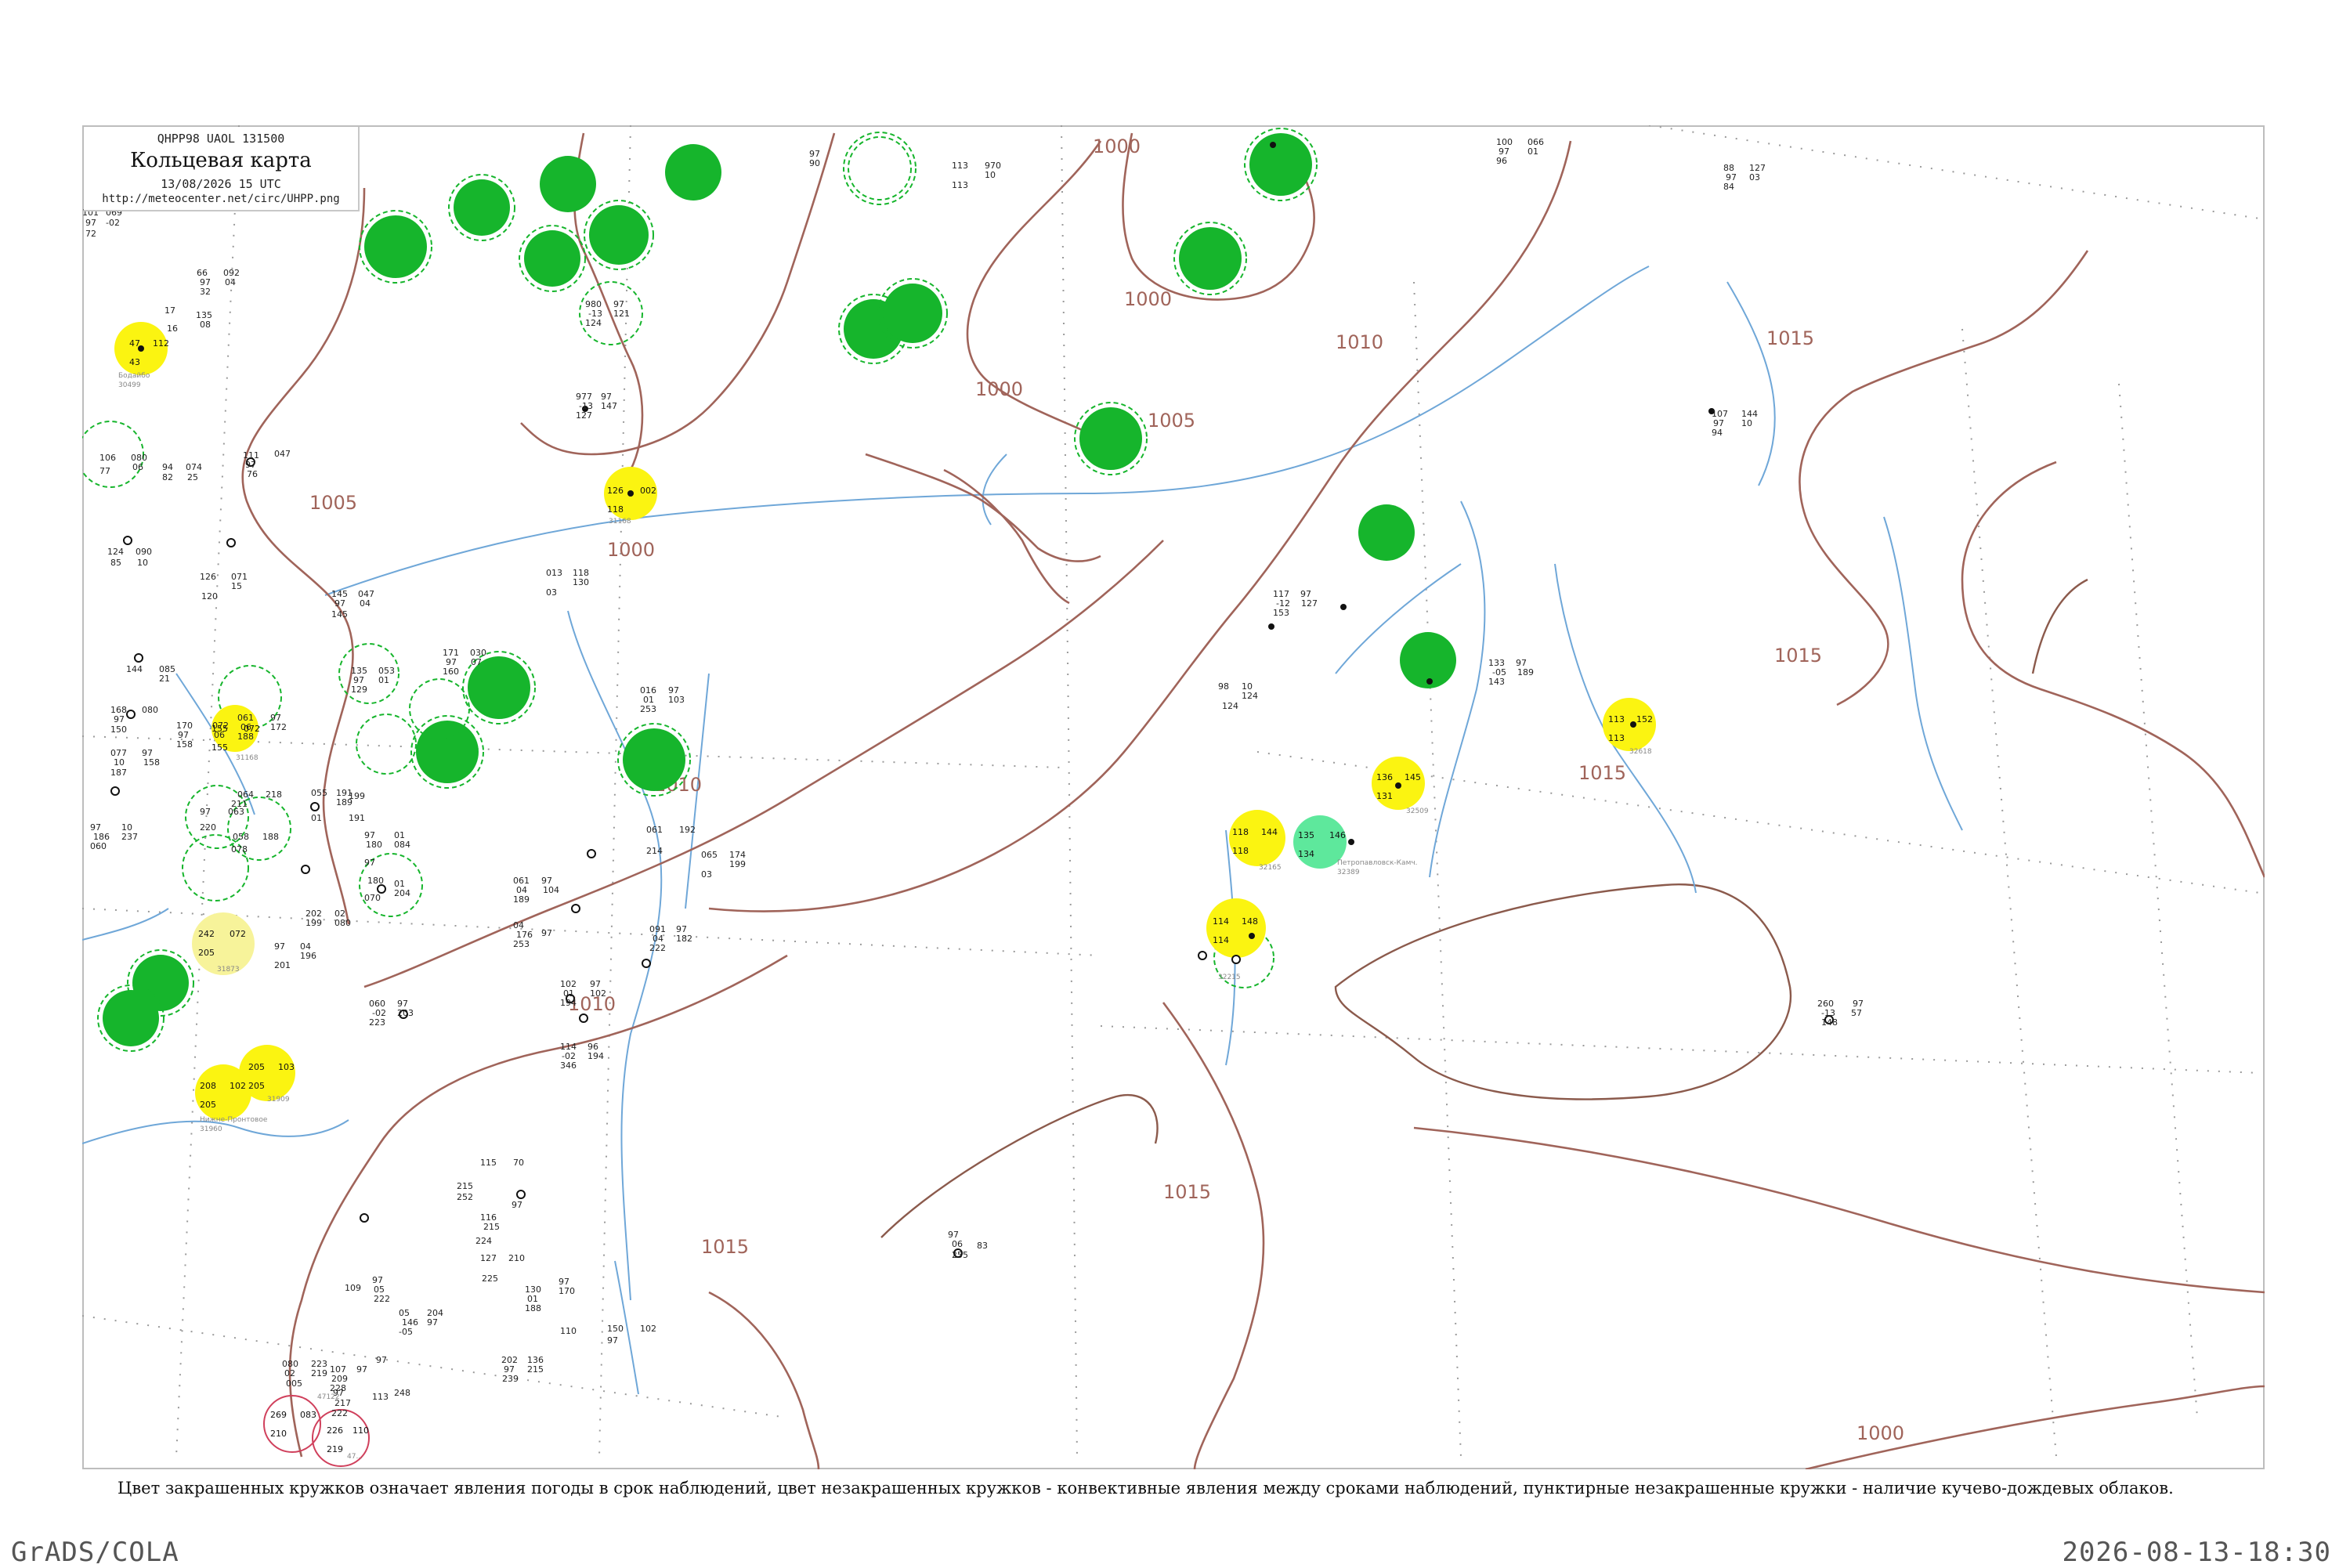 The image size is (2350, 1568). I want to click on map-url: http://meteocenter.net/circ/UHPP.png, so click(221, 199).